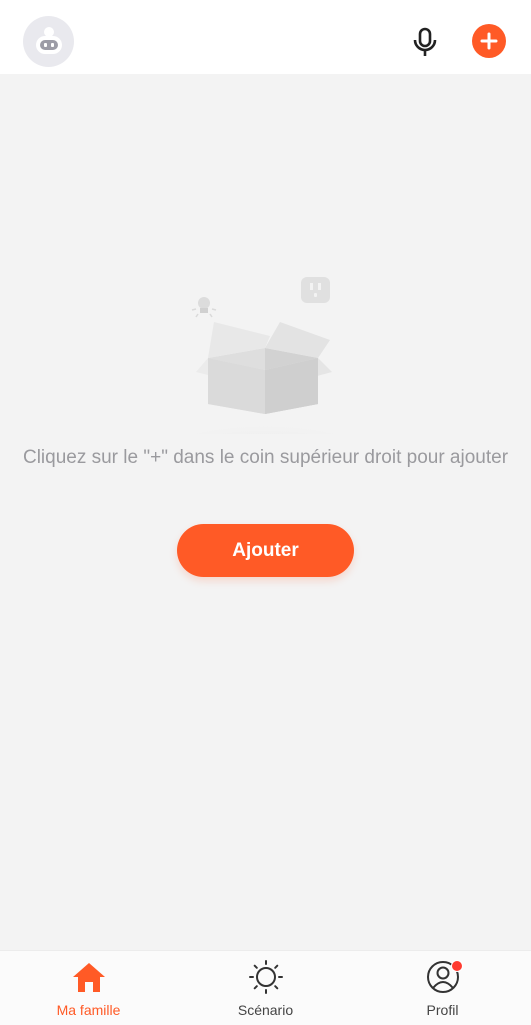 The width and height of the screenshot is (531, 1025). Describe the element at coordinates (442, 988) in the screenshot. I see `tab-profil: Profil` at that location.